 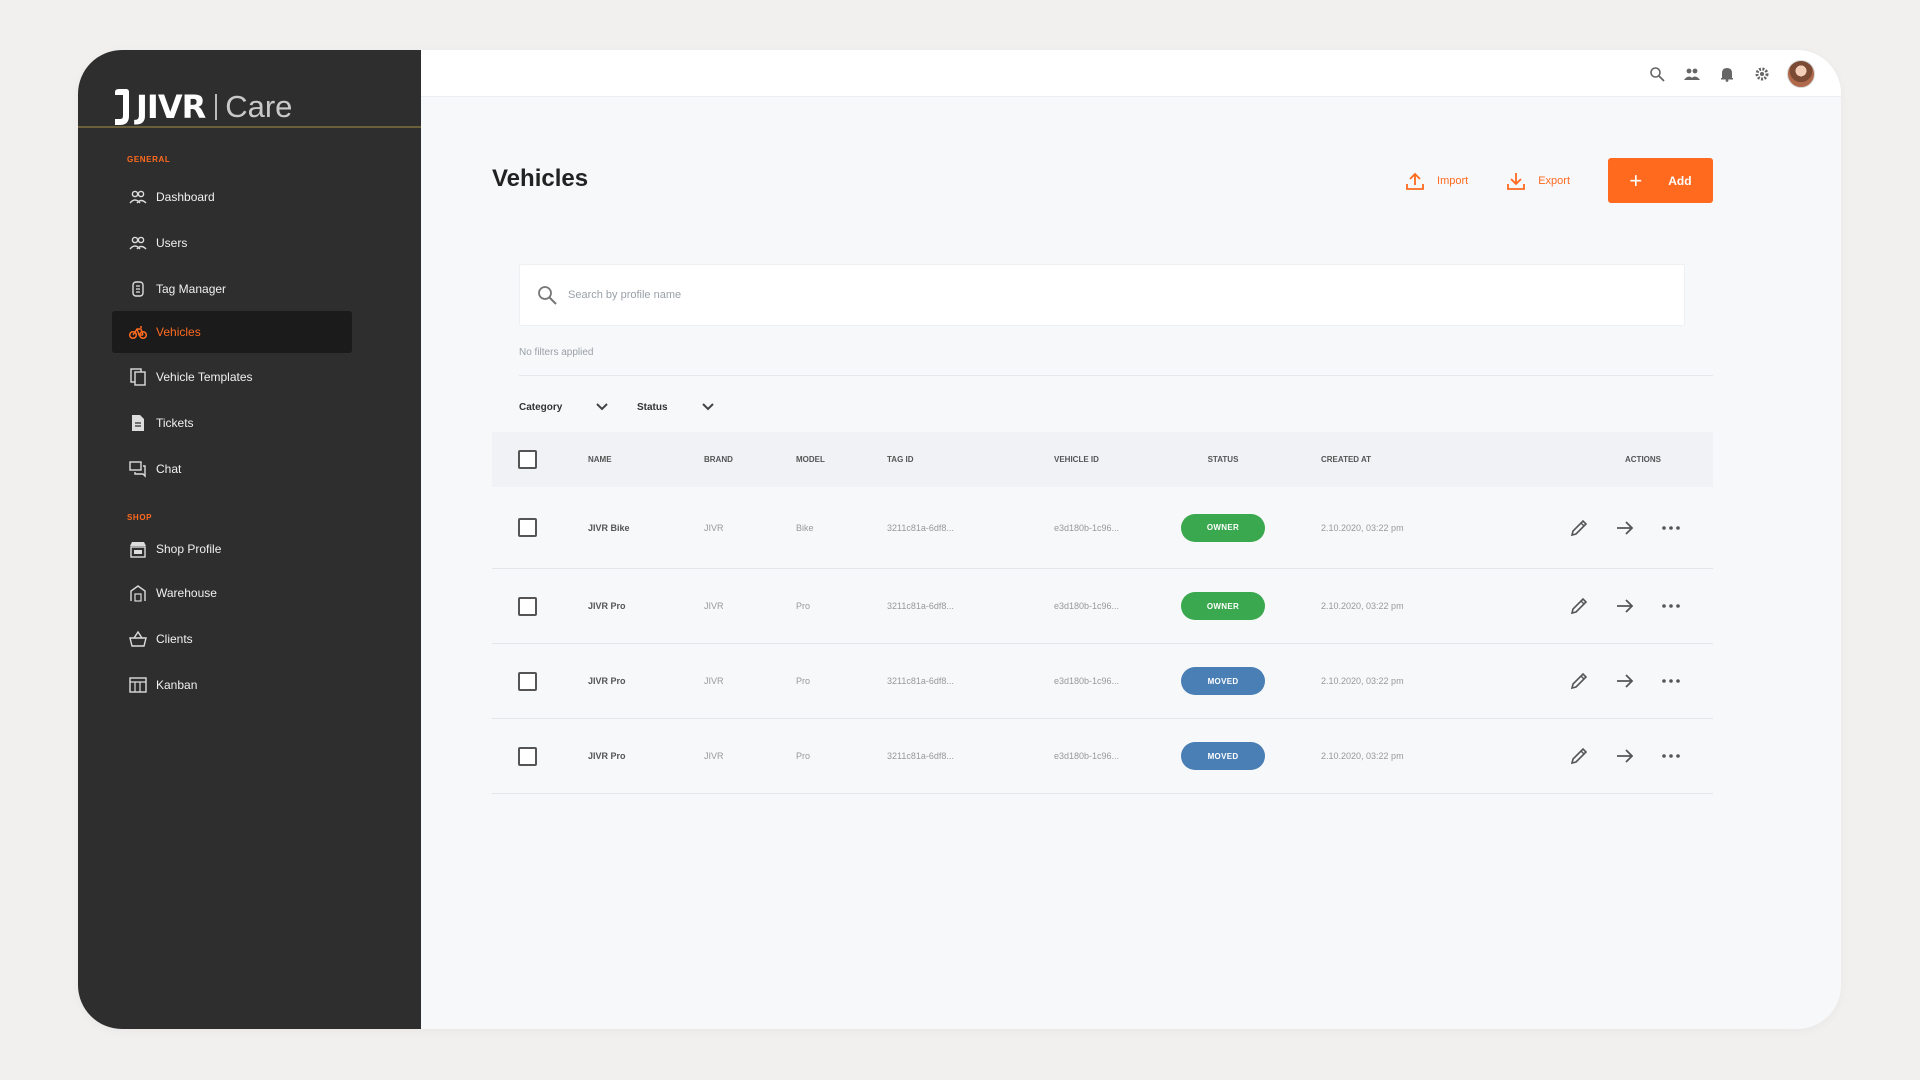 I want to click on import-label: Import, so click(x=1453, y=180).